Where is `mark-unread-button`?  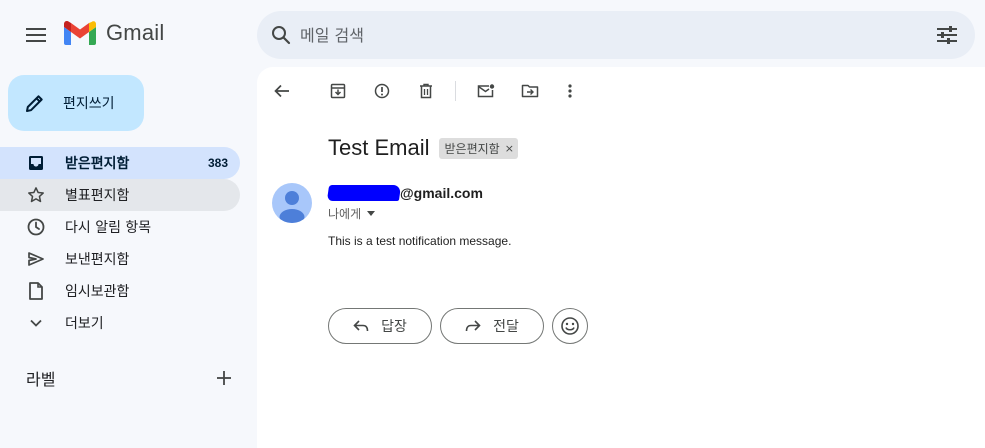
mark-unread-button is located at coordinates (486, 91).